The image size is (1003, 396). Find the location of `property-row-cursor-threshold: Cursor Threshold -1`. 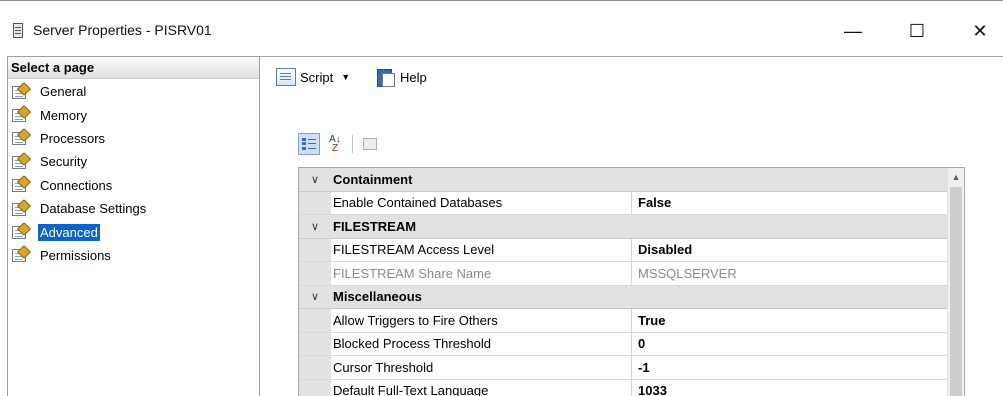

property-row-cursor-threshold: Cursor Threshold -1 is located at coordinates (624, 368).